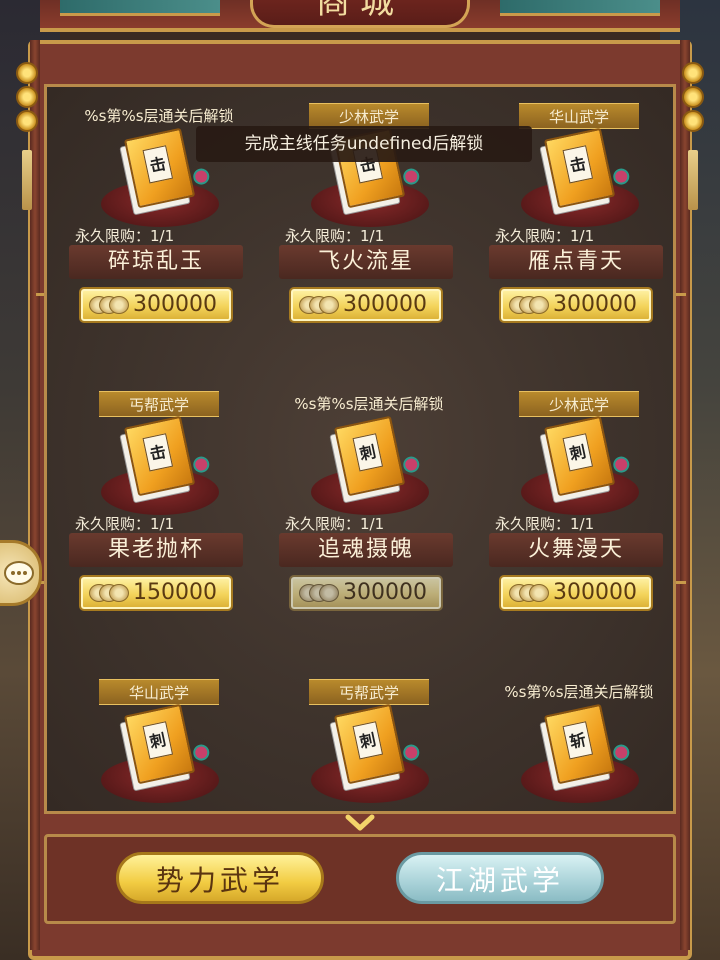  What do you see at coordinates (175, 592) in the screenshot?
I see `price-value: 150000` at bounding box center [175, 592].